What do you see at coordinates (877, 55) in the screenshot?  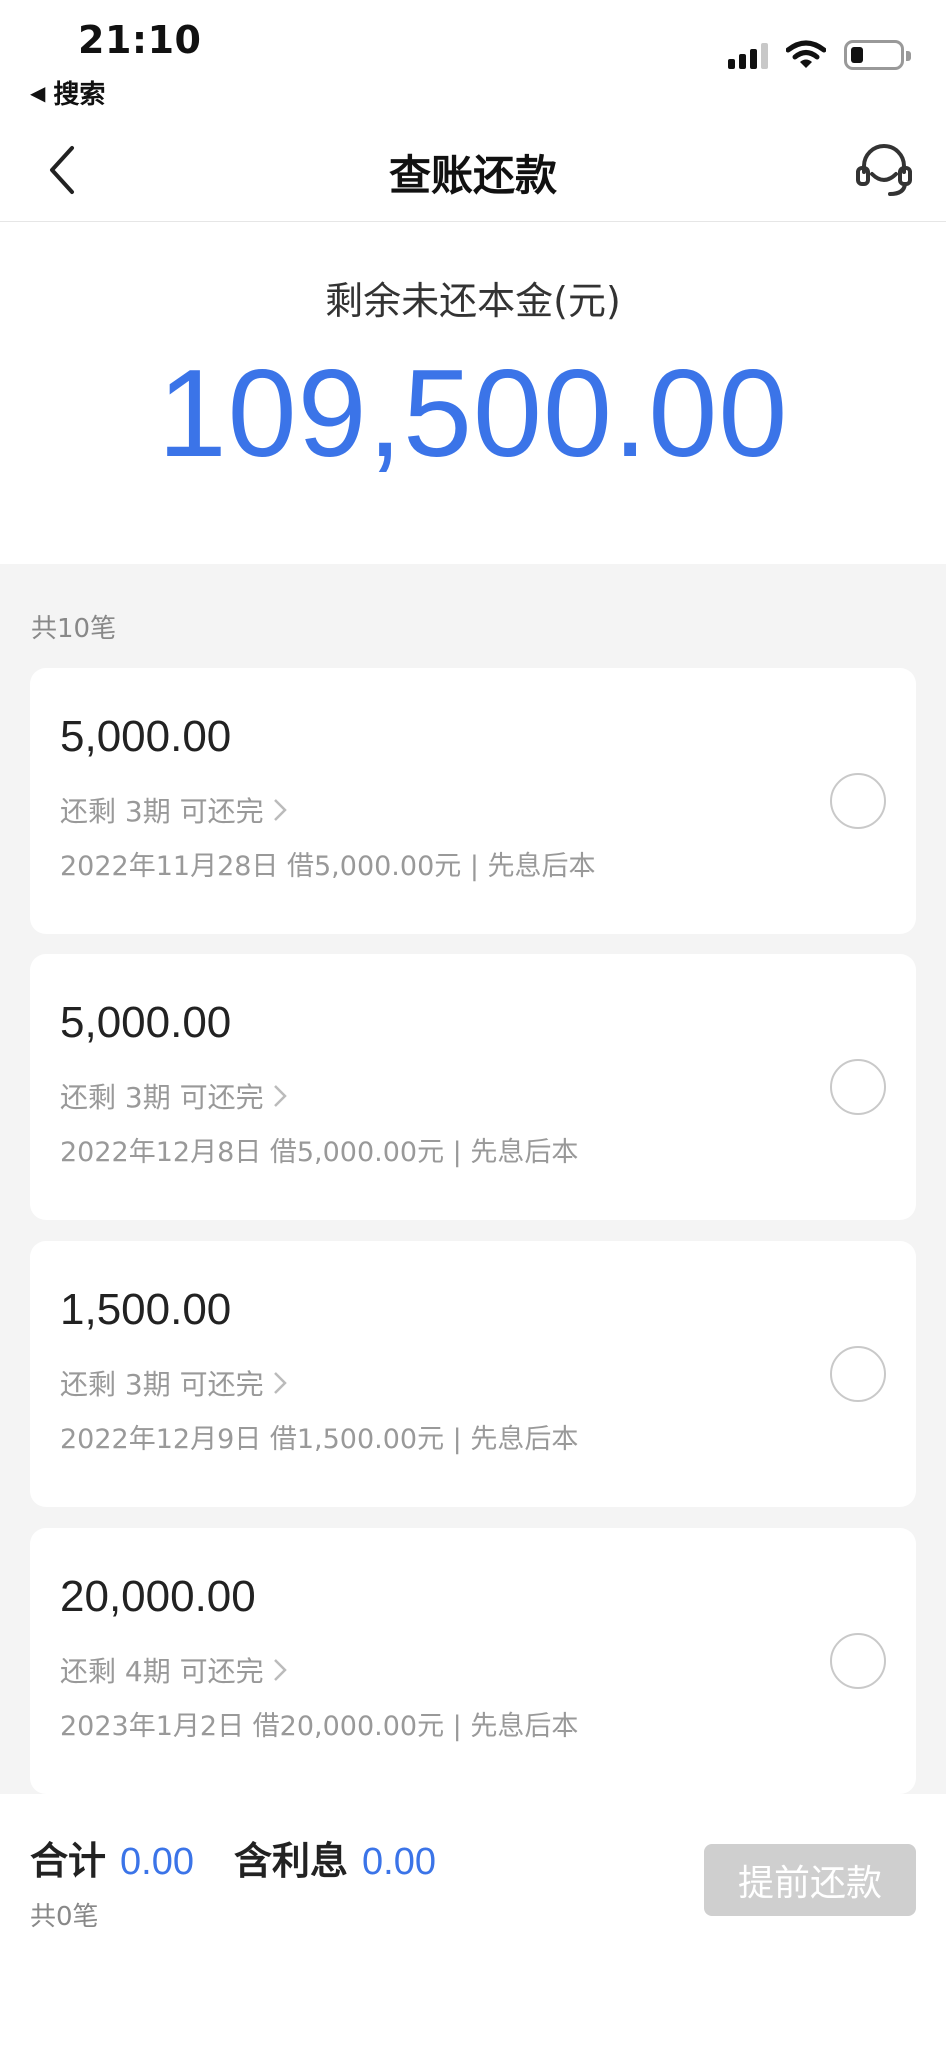 I see `battery-icon` at bounding box center [877, 55].